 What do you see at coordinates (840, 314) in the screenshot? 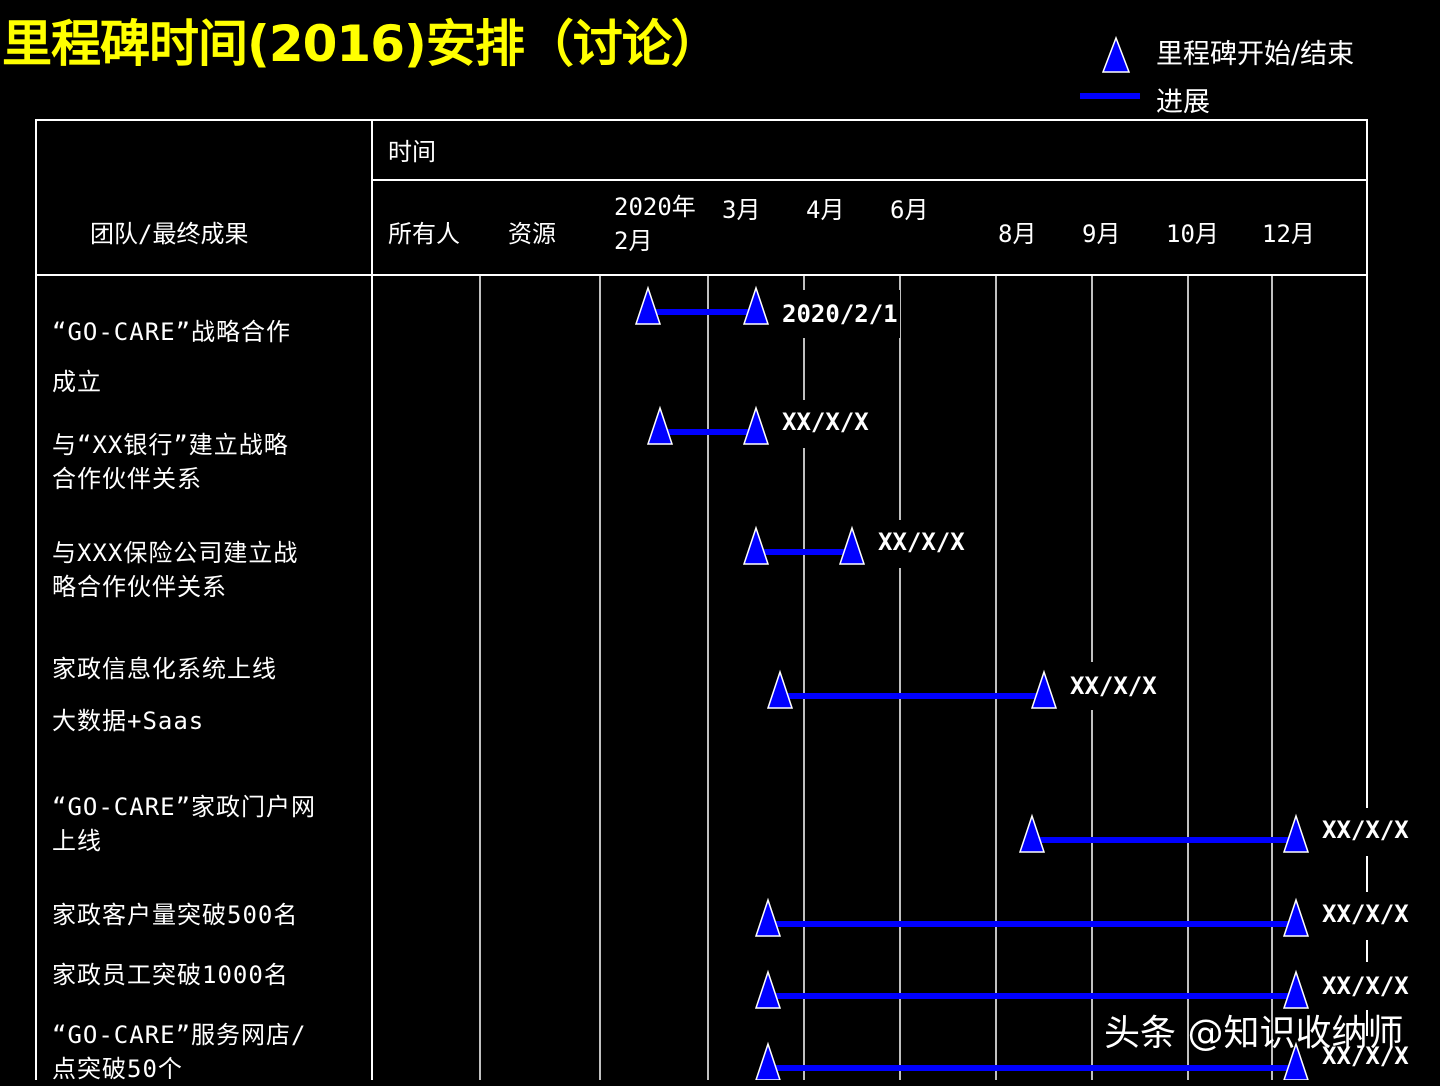
I see `task-end-date-1: 2020/2/1` at bounding box center [840, 314].